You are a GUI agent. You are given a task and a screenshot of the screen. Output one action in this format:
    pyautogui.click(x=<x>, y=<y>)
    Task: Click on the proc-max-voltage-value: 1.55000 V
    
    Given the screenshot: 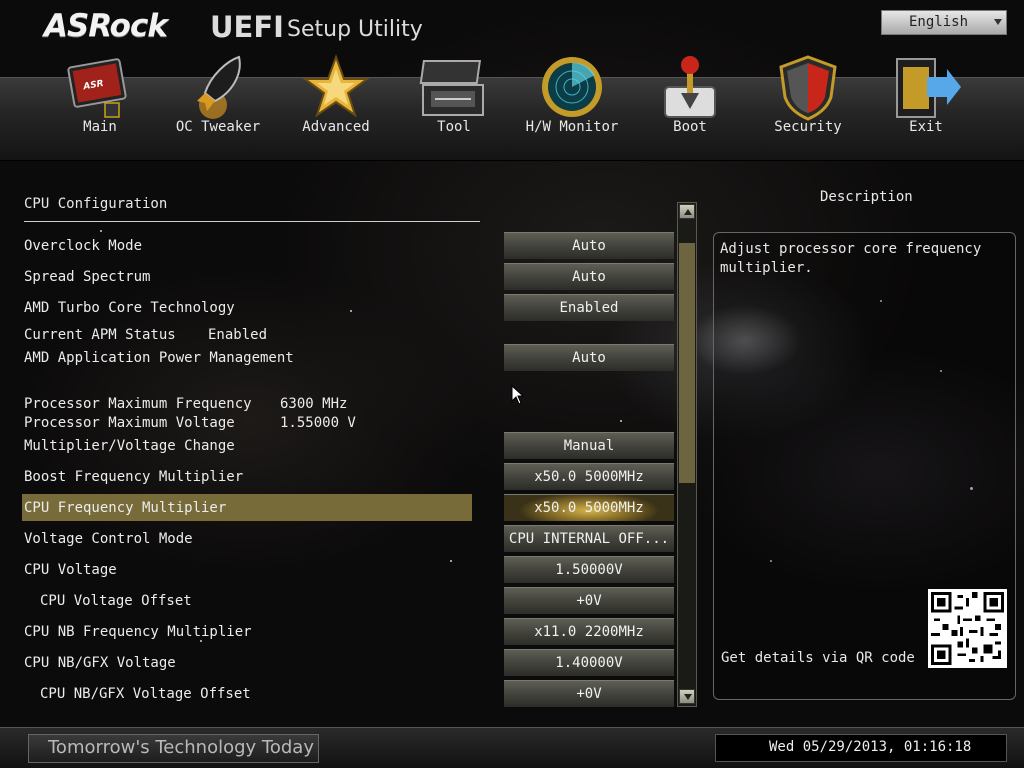 What is the action you would take?
    pyautogui.click(x=318, y=423)
    